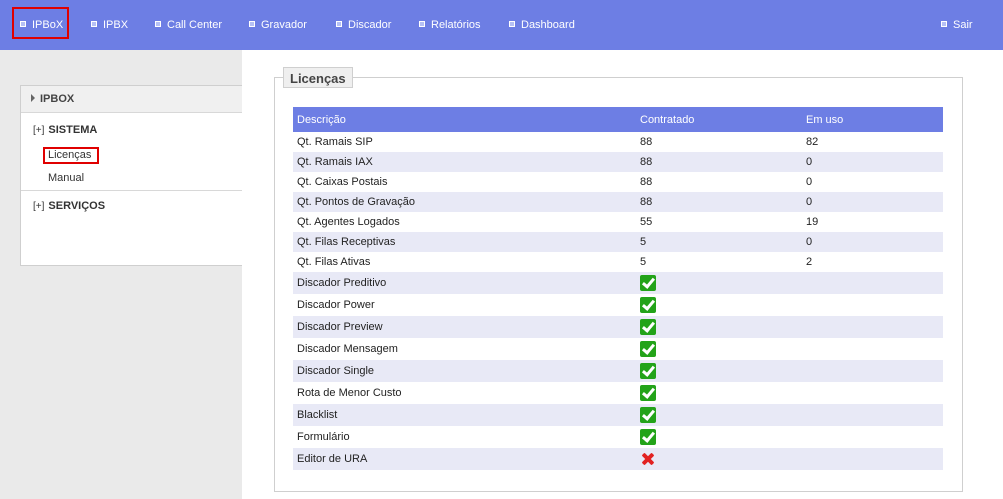 The height and width of the screenshot is (499, 1003). Describe the element at coordinates (963, 25) in the screenshot. I see `nav-item-label: Sair` at that location.